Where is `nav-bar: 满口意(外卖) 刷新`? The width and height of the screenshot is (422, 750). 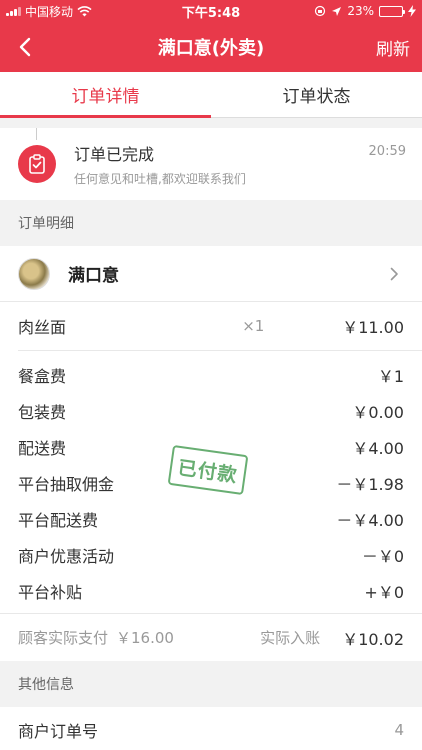 nav-bar: 满口意(外卖) 刷新 is located at coordinates (211, 47).